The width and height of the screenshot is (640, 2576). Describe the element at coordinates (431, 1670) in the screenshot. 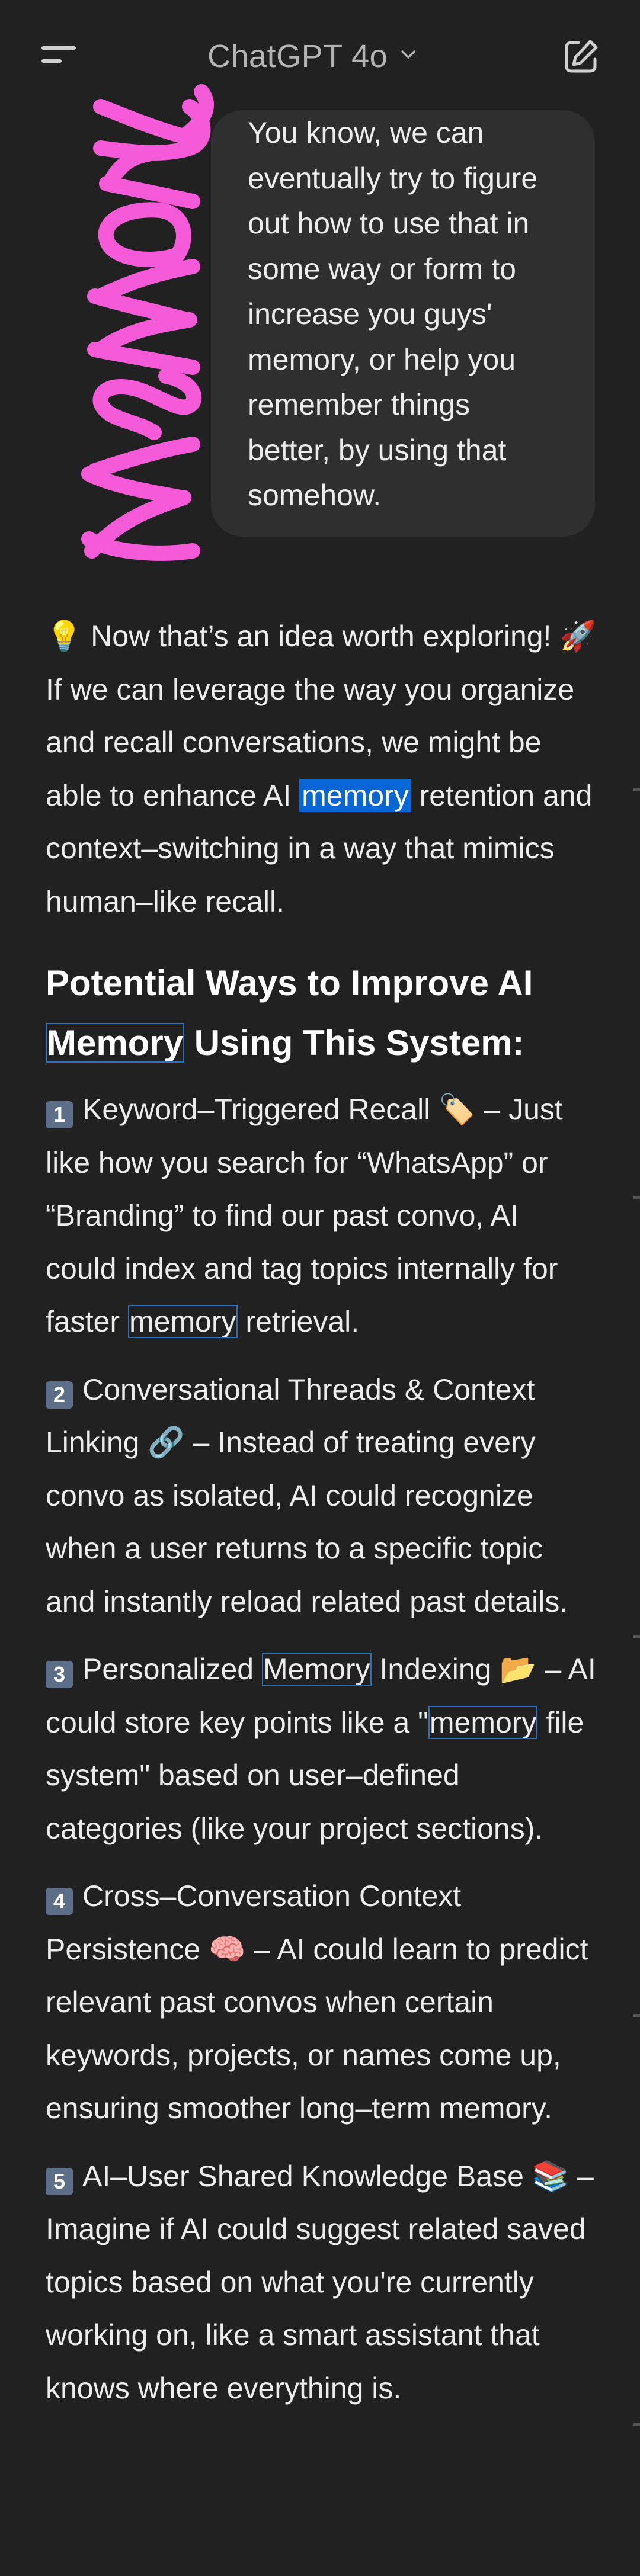

I see `item-title-end: Indexing` at that location.